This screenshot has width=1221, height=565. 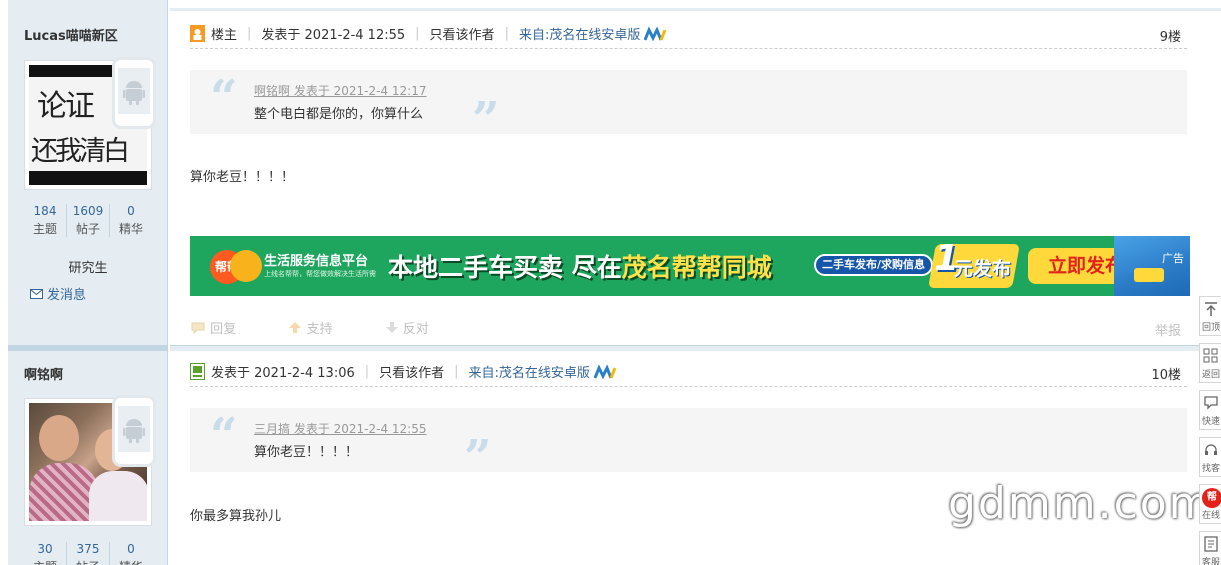 What do you see at coordinates (224, 35) in the screenshot?
I see `thread-starter-label: 楼主` at bounding box center [224, 35].